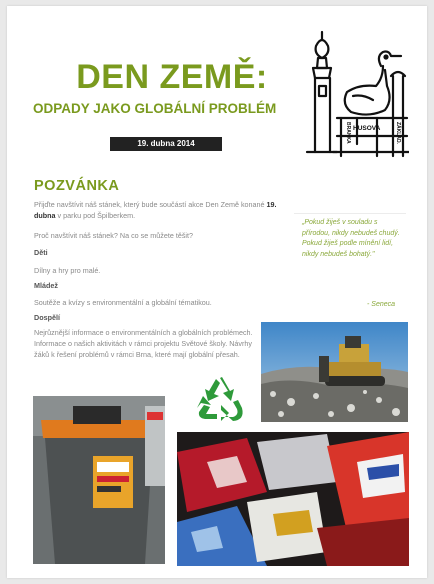 Image resolution: width=434 pixels, height=584 pixels. Describe the element at coordinates (99, 480) in the screenshot. I see `waste-bin-photo` at that location.